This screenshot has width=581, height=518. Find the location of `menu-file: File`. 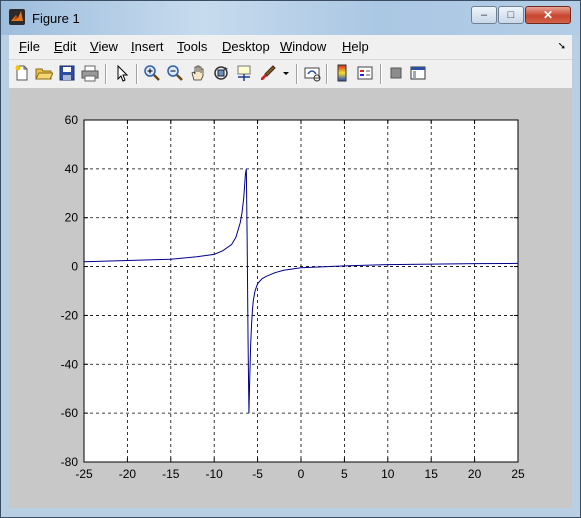

menu-file: File is located at coordinates (29, 46).